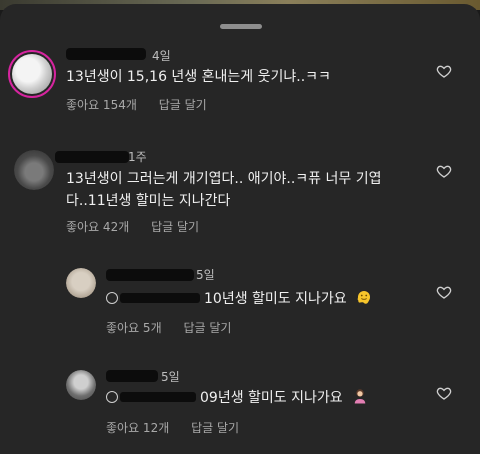  I want to click on comment-text-line-2: 다..11년생 할미는 지나간다, so click(148, 201).